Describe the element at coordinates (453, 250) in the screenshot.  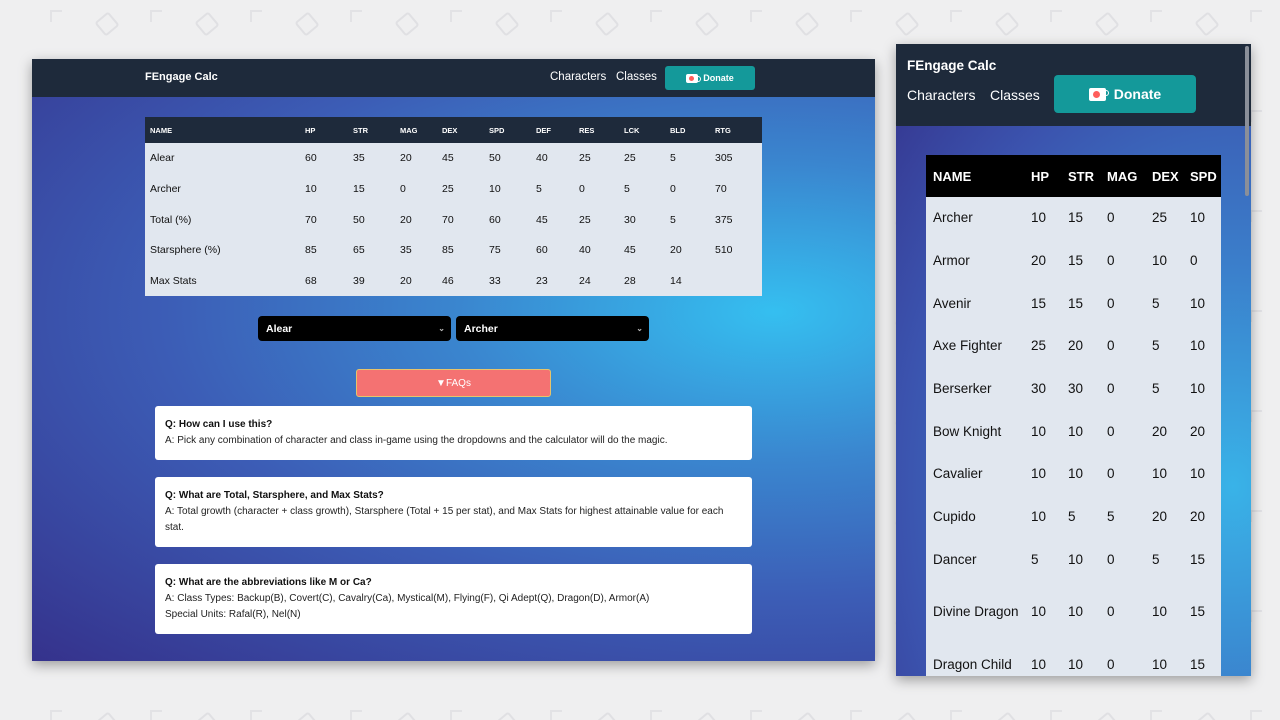
I see `table-row: Starsphere (%) 85 65 35 85 75 60 40 45 20 510` at that location.